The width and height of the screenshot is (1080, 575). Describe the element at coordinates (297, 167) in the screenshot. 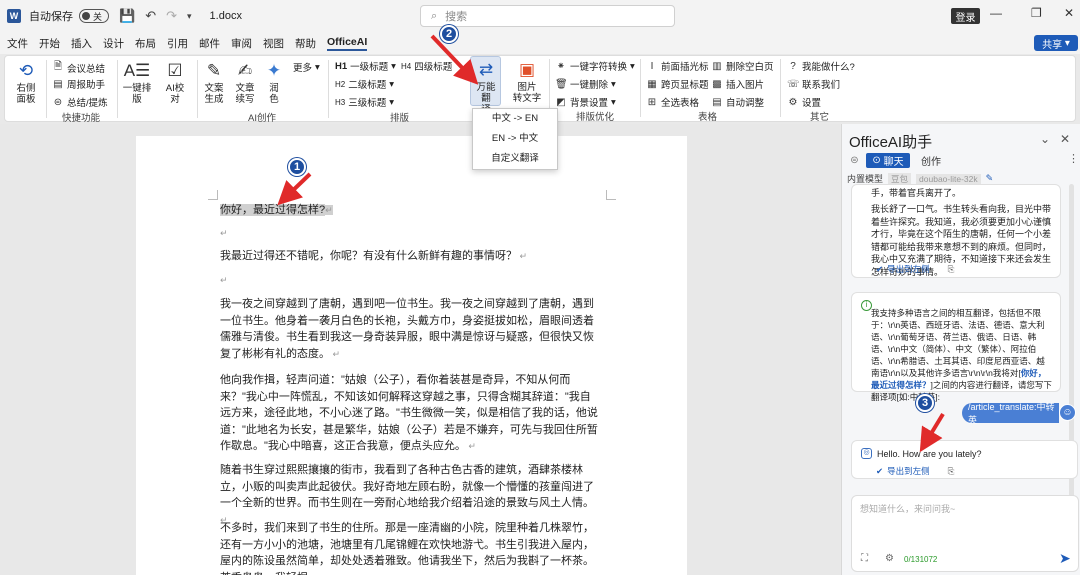

I see `step-badge-1: 1` at that location.